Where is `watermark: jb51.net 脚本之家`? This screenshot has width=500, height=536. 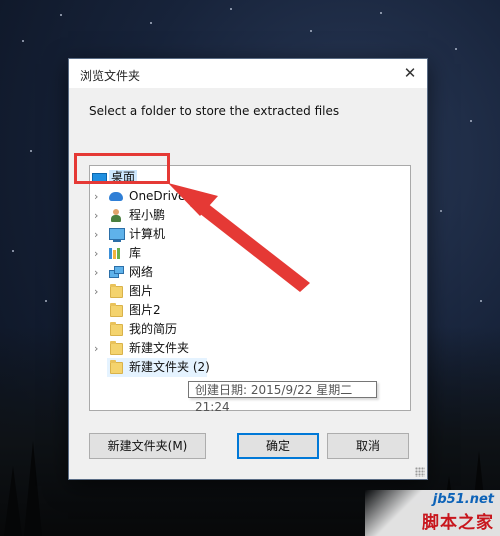 watermark: jb51.net 脚本之家 is located at coordinates (432, 513).